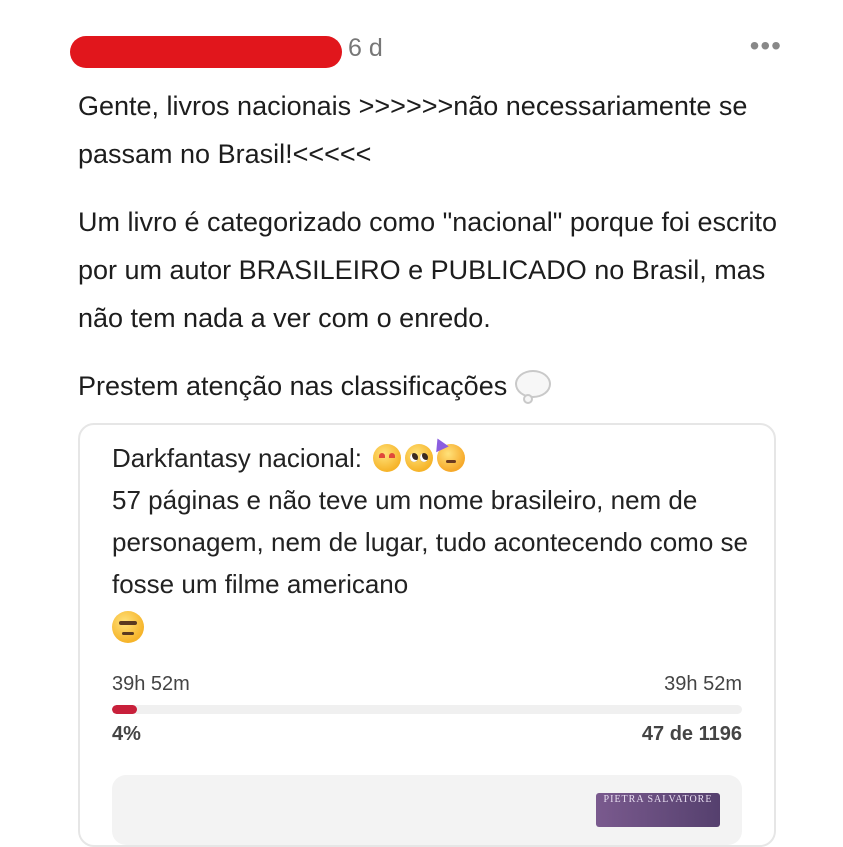 The width and height of the screenshot is (843, 847). I want to click on redacted-username, so click(206, 52).